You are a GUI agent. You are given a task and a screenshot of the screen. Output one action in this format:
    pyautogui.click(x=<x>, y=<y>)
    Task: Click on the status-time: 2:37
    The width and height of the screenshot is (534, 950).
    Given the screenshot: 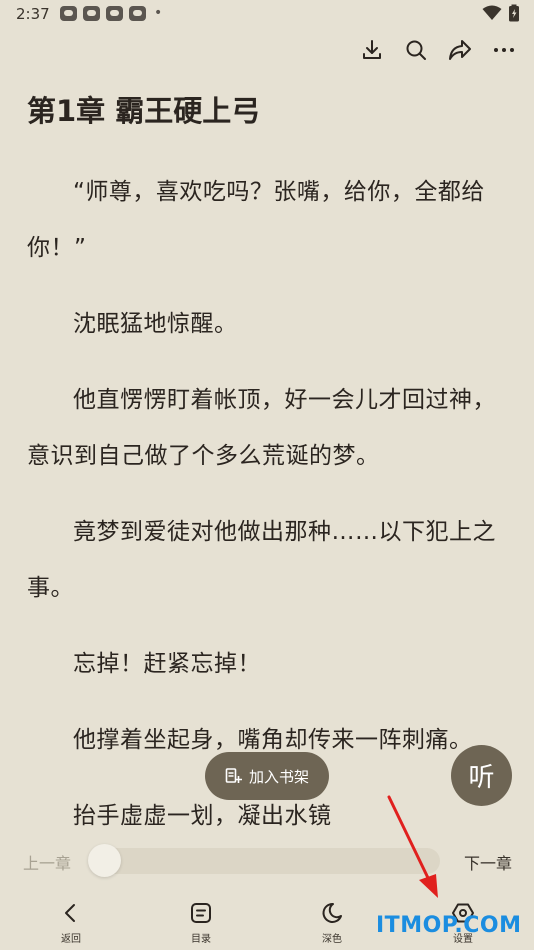 What is the action you would take?
    pyautogui.click(x=33, y=14)
    